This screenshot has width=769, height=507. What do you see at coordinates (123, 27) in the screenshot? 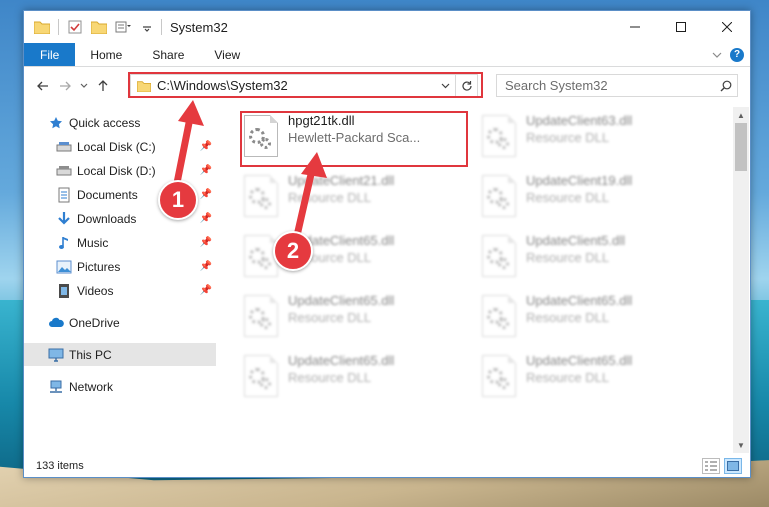
I see `rename-icon` at bounding box center [123, 27].